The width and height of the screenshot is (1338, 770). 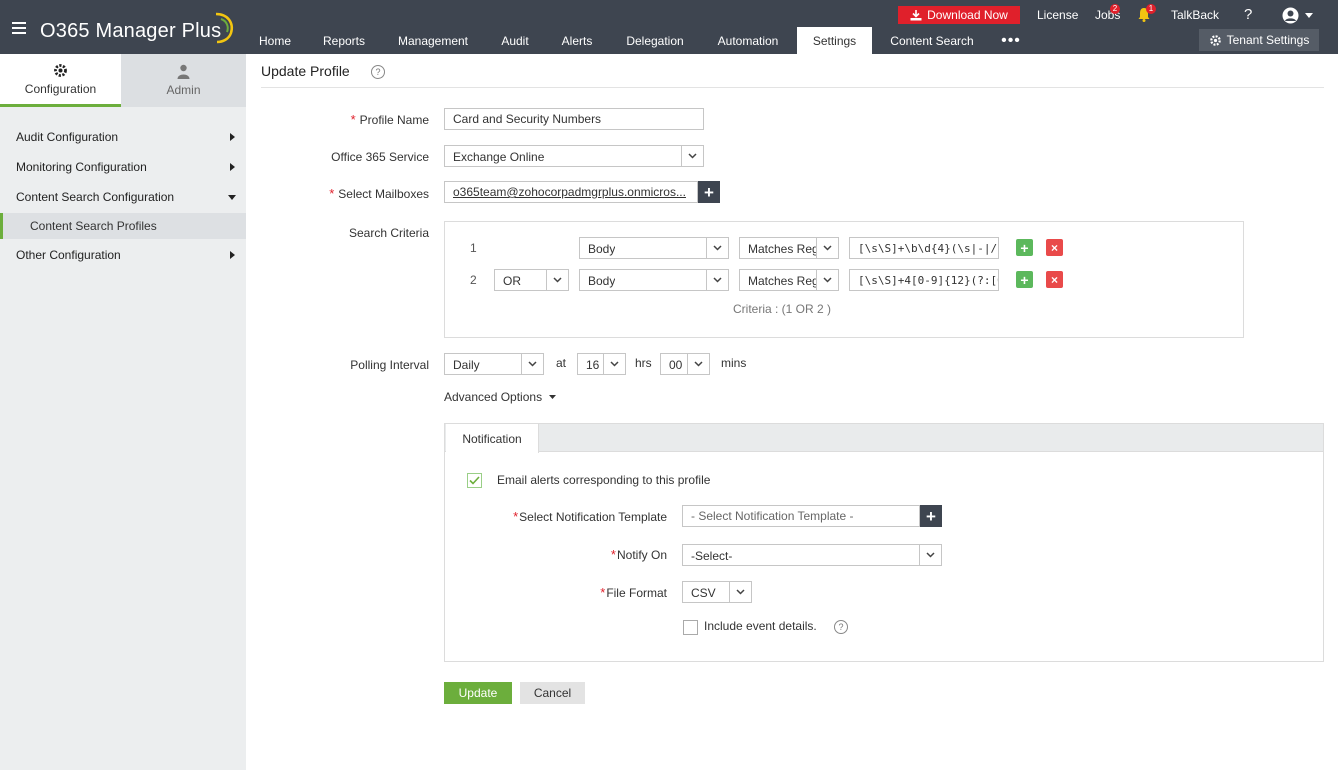 I want to click on criteria-value-input: [\s\S]+4[0-9]{12}(?:[0, so click(x=924, y=280).